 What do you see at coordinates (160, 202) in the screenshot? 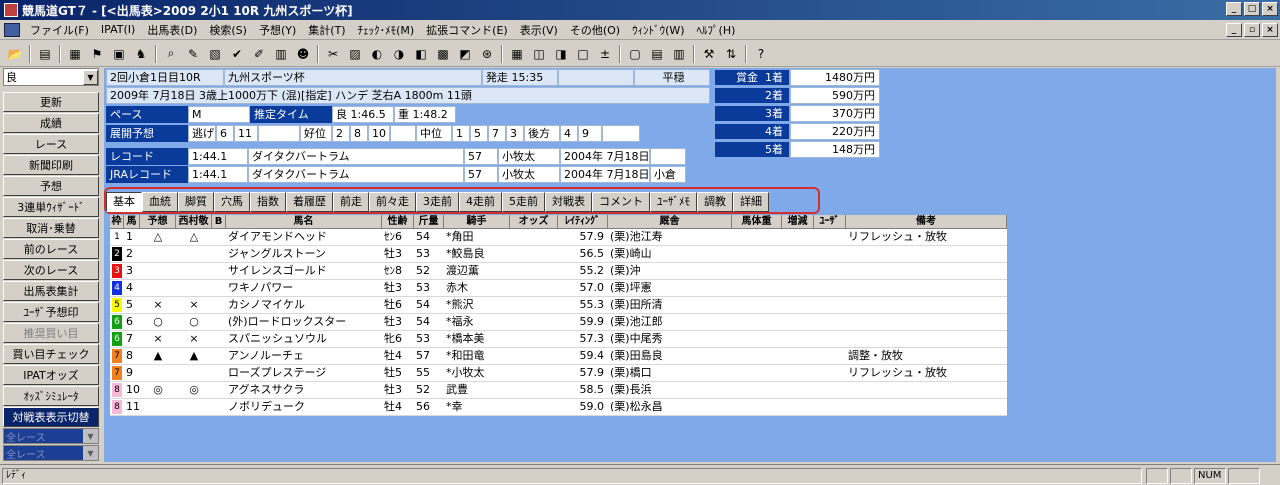
I see `tab-pedigree: 血統` at bounding box center [160, 202].